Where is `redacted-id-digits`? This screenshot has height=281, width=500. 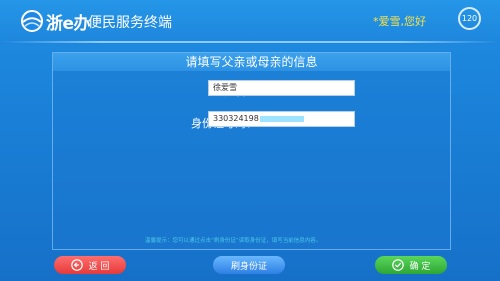 redacted-id-digits is located at coordinates (281, 118).